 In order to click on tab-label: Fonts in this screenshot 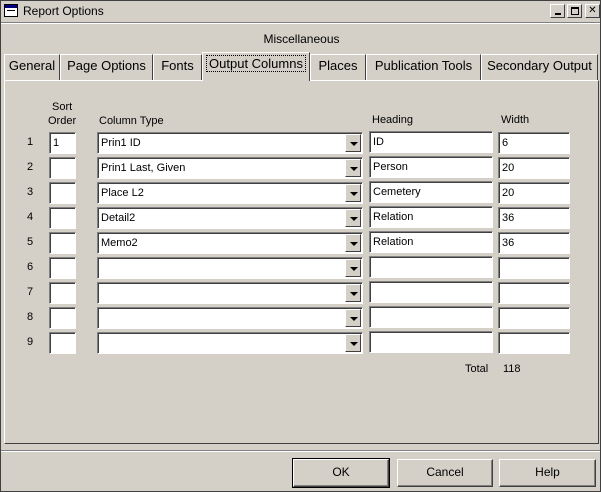, I will do `click(177, 65)`.